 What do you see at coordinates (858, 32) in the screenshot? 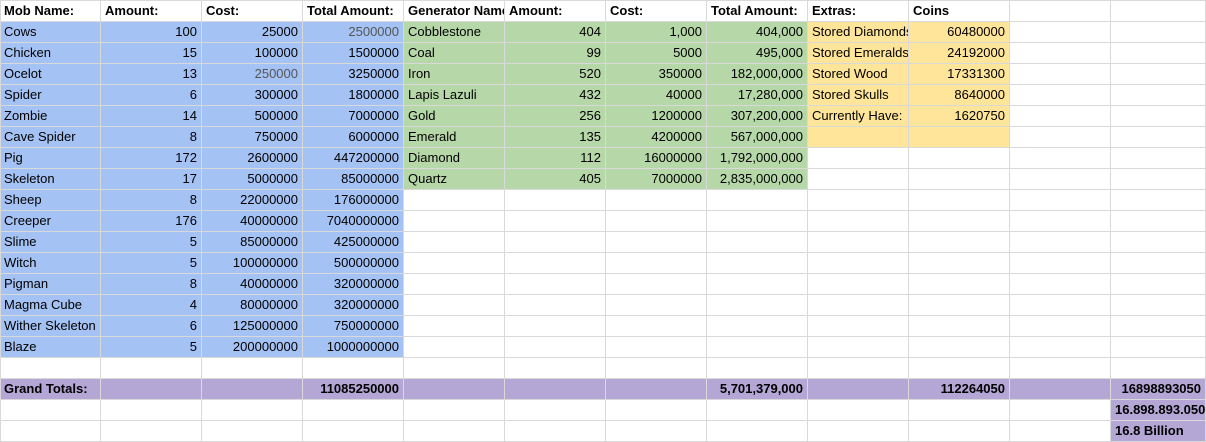
I see `extras-label-cell: Stored Diamonds` at bounding box center [858, 32].